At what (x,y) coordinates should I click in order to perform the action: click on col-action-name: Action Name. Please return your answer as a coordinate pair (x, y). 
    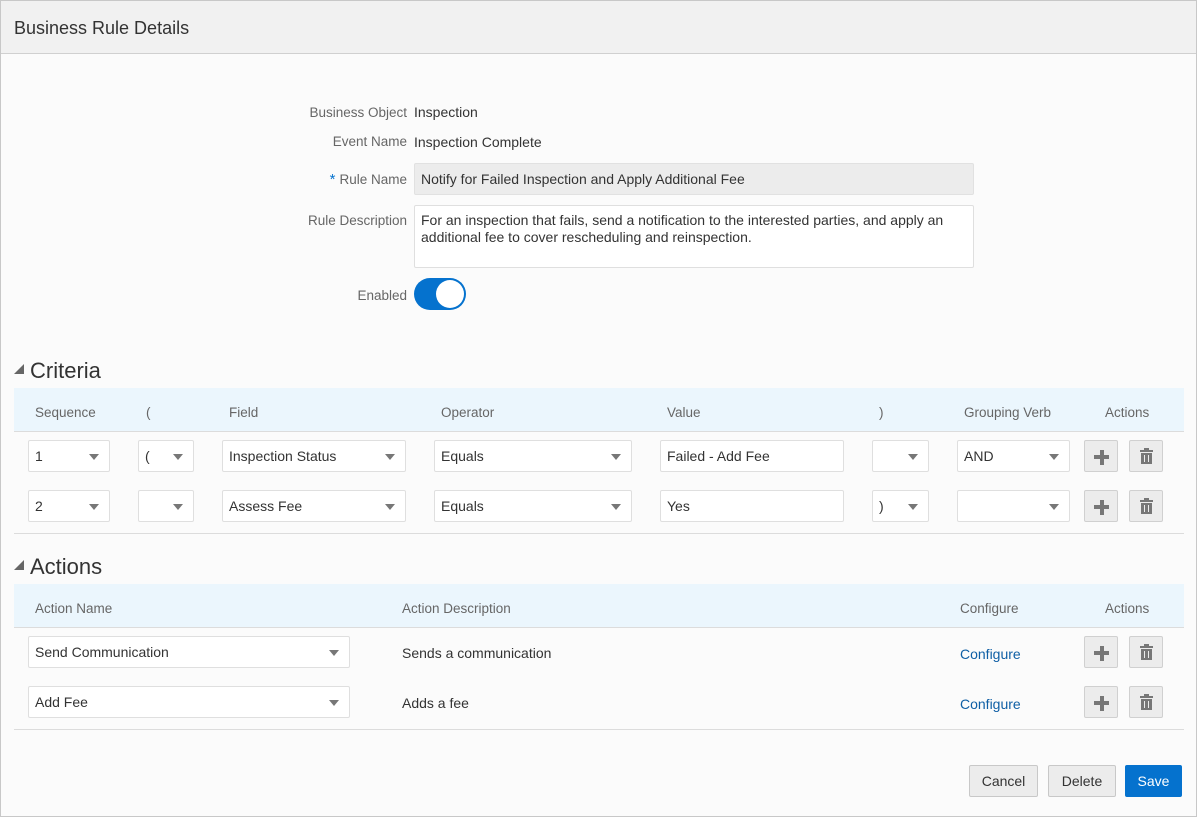
    Looking at the image, I should click on (74, 608).